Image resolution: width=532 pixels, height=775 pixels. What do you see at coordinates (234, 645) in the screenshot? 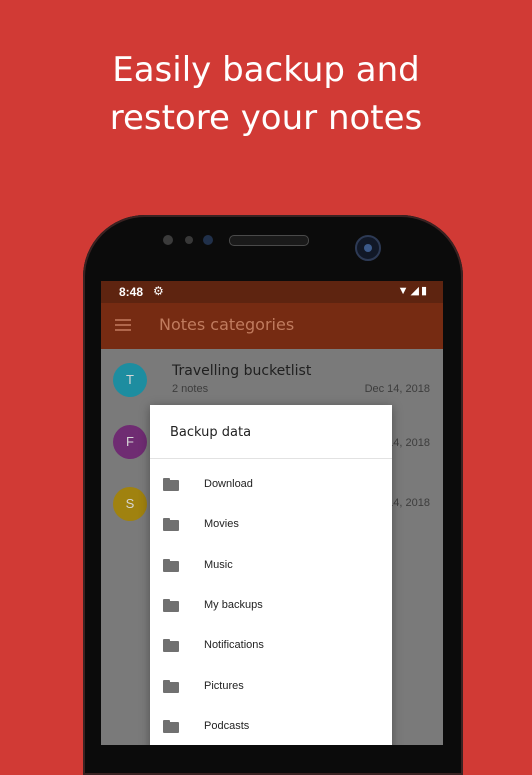
I see `folder-label: Notifications` at bounding box center [234, 645].